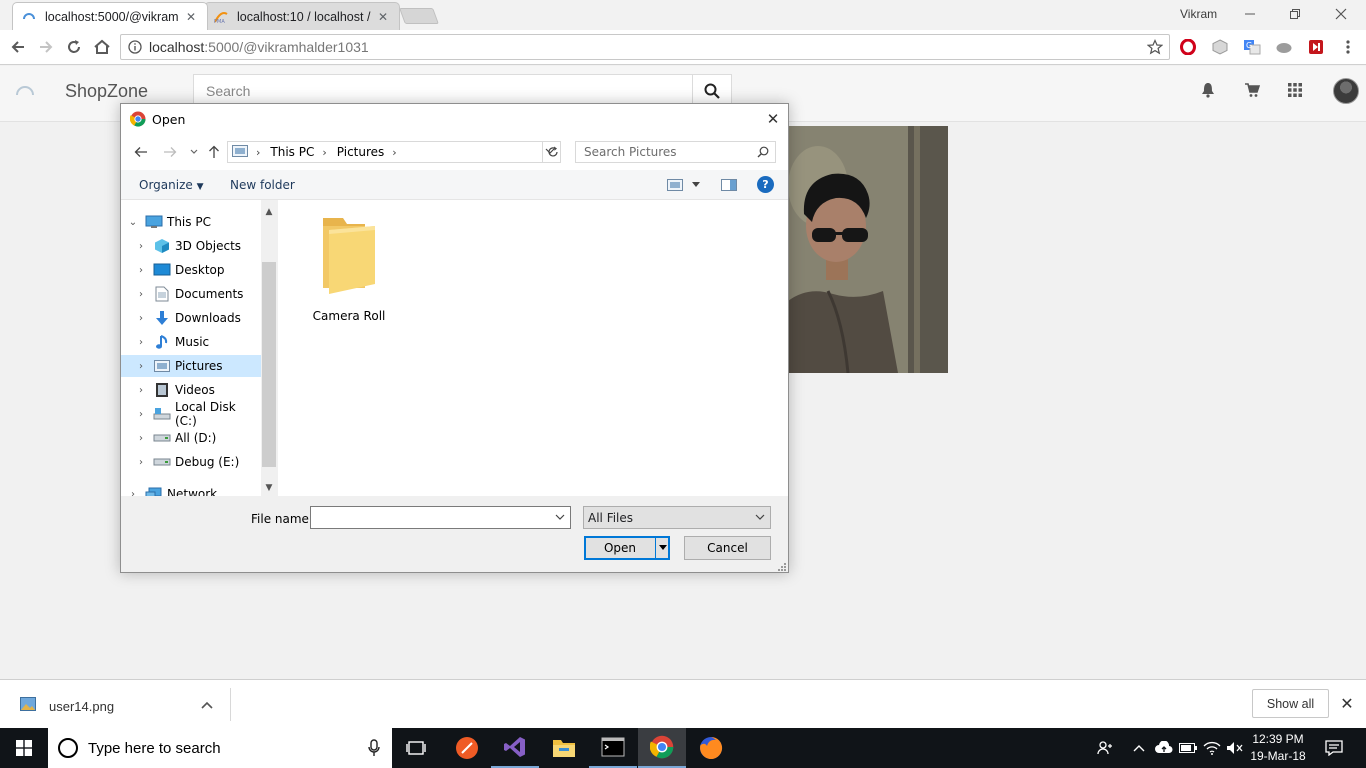  I want to click on nav-item-all-d: › All (D:), so click(191, 438).